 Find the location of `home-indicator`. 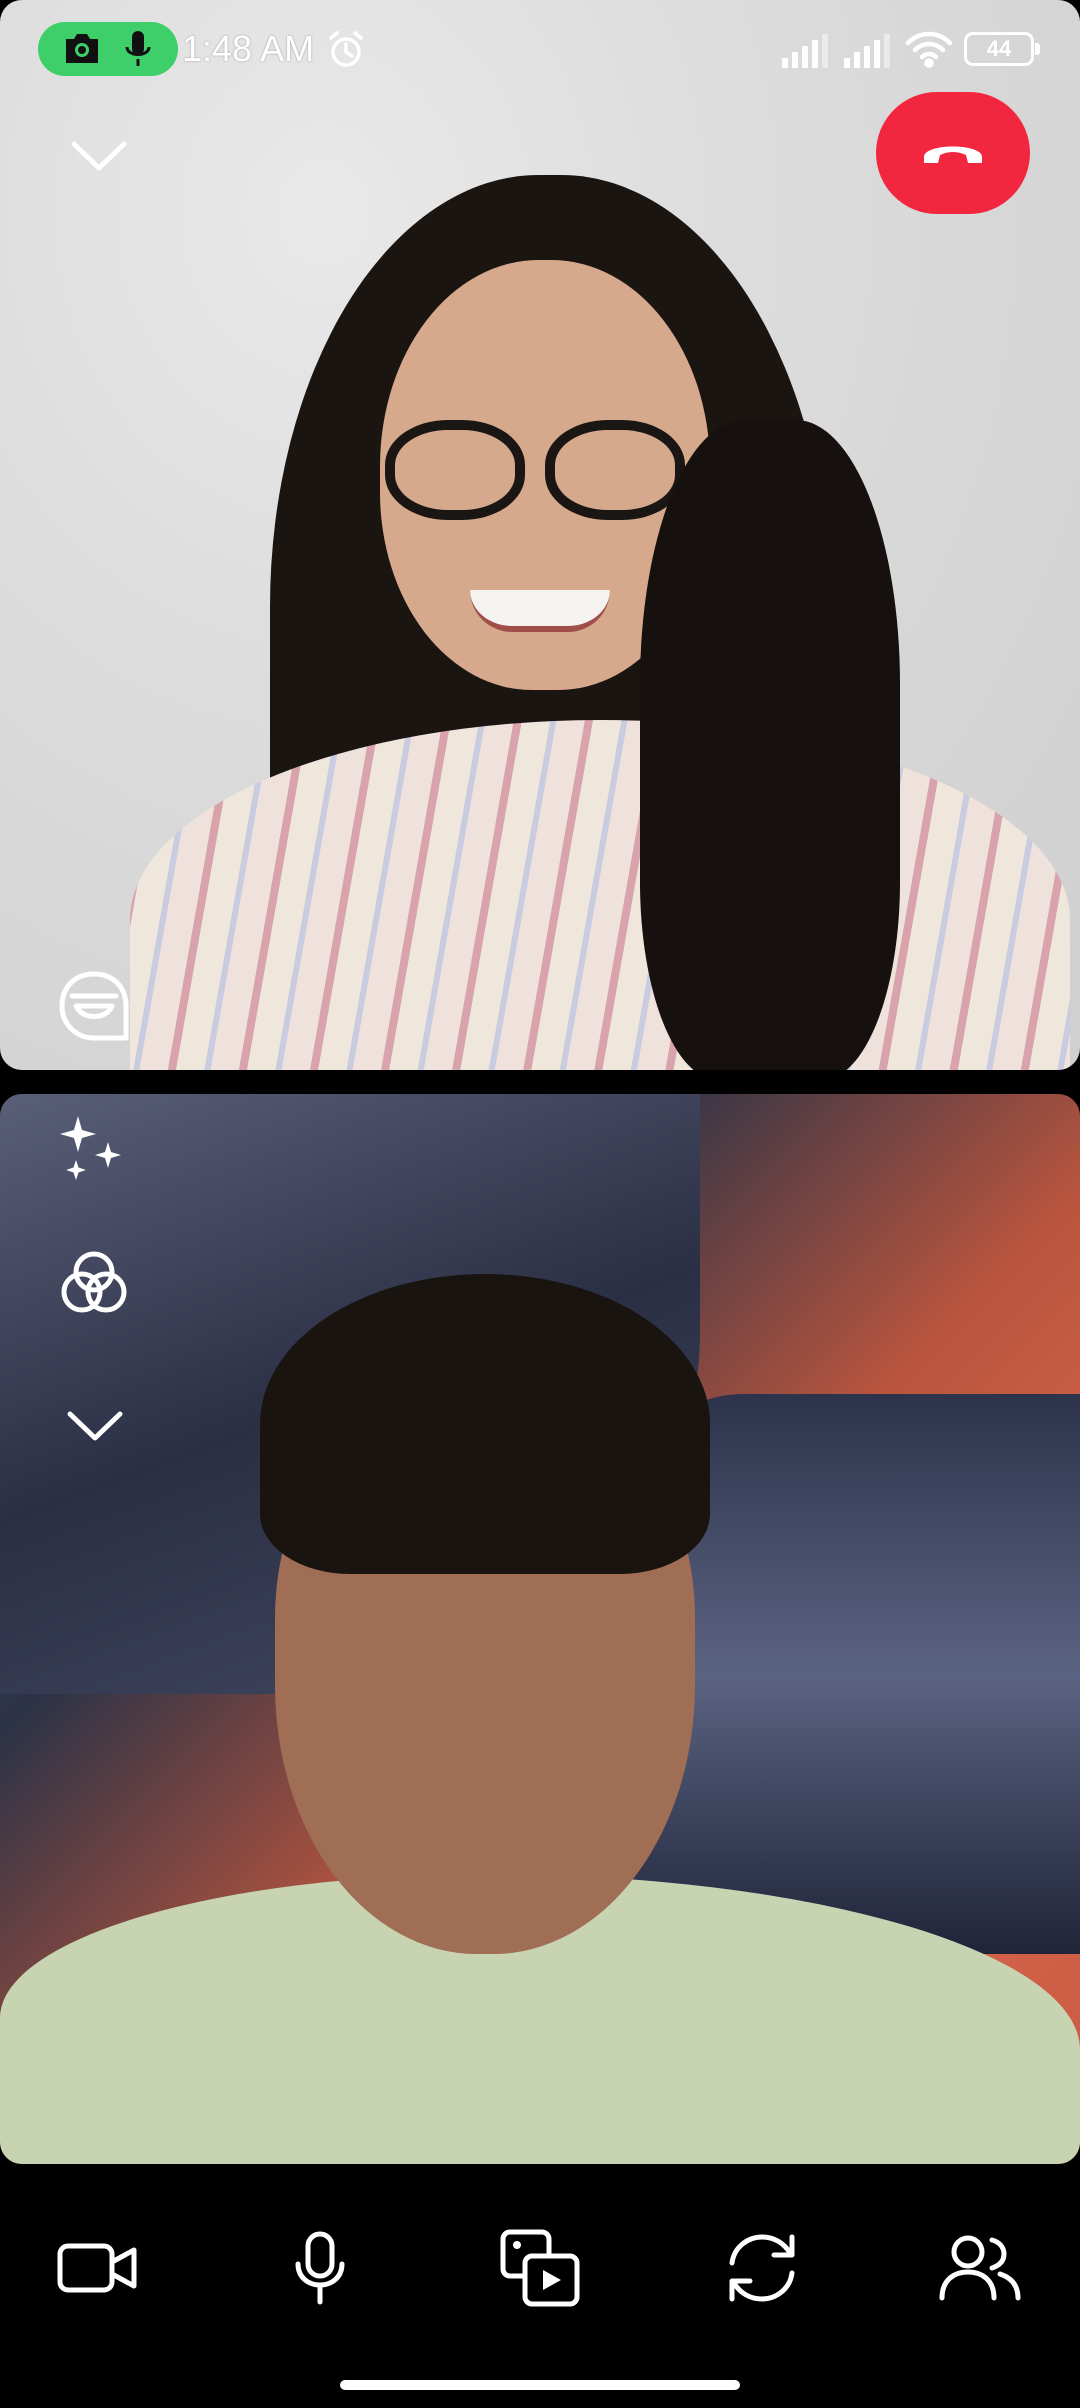

home-indicator is located at coordinates (540, 2385).